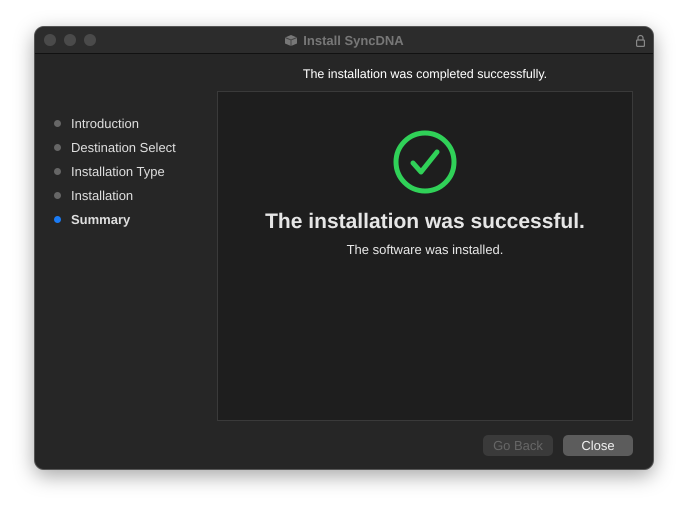 Image resolution: width=688 pixels, height=512 pixels. Describe the element at coordinates (353, 40) in the screenshot. I see `window-title: Install SyncDNA` at that location.